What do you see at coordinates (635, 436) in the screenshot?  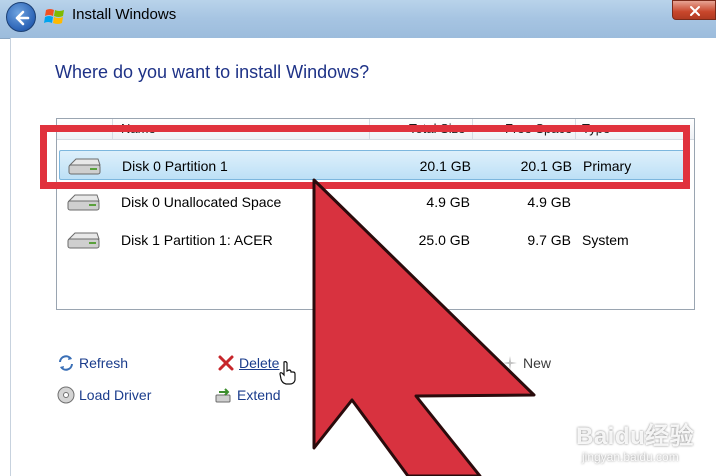 I see `watermark-logo: Baidu经验` at bounding box center [635, 436].